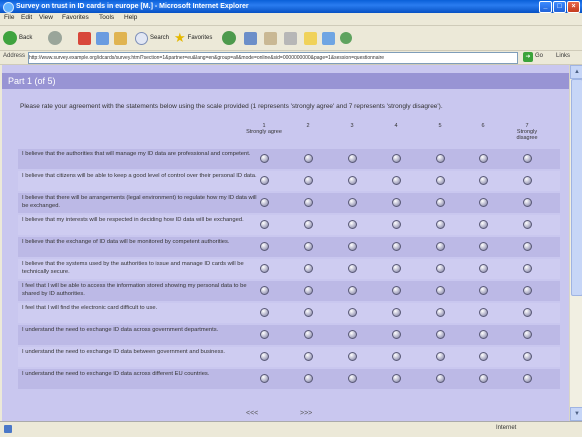 This screenshot has width=582, height=437. Describe the element at coordinates (310, 38) in the screenshot. I see `edit-button` at that location.